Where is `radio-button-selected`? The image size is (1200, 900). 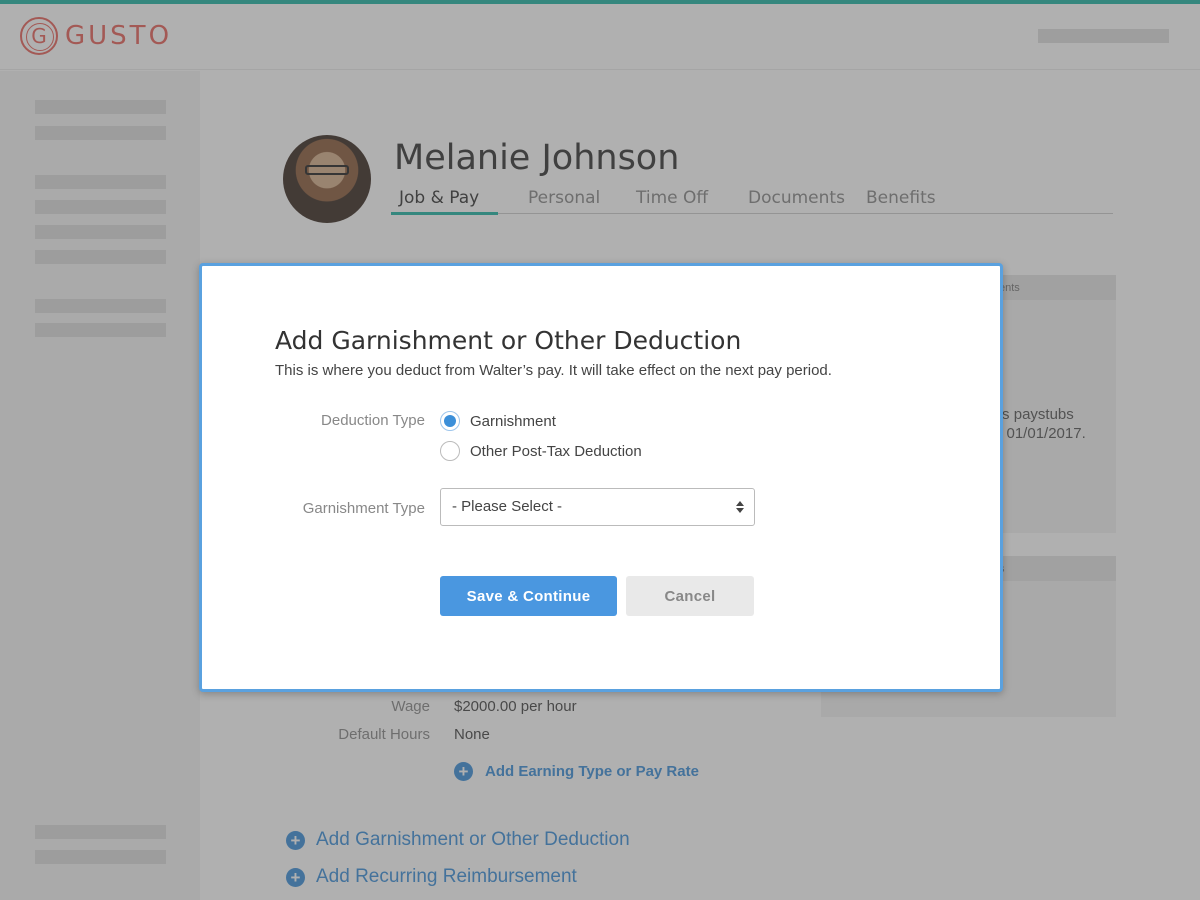 radio-button-selected is located at coordinates (450, 421).